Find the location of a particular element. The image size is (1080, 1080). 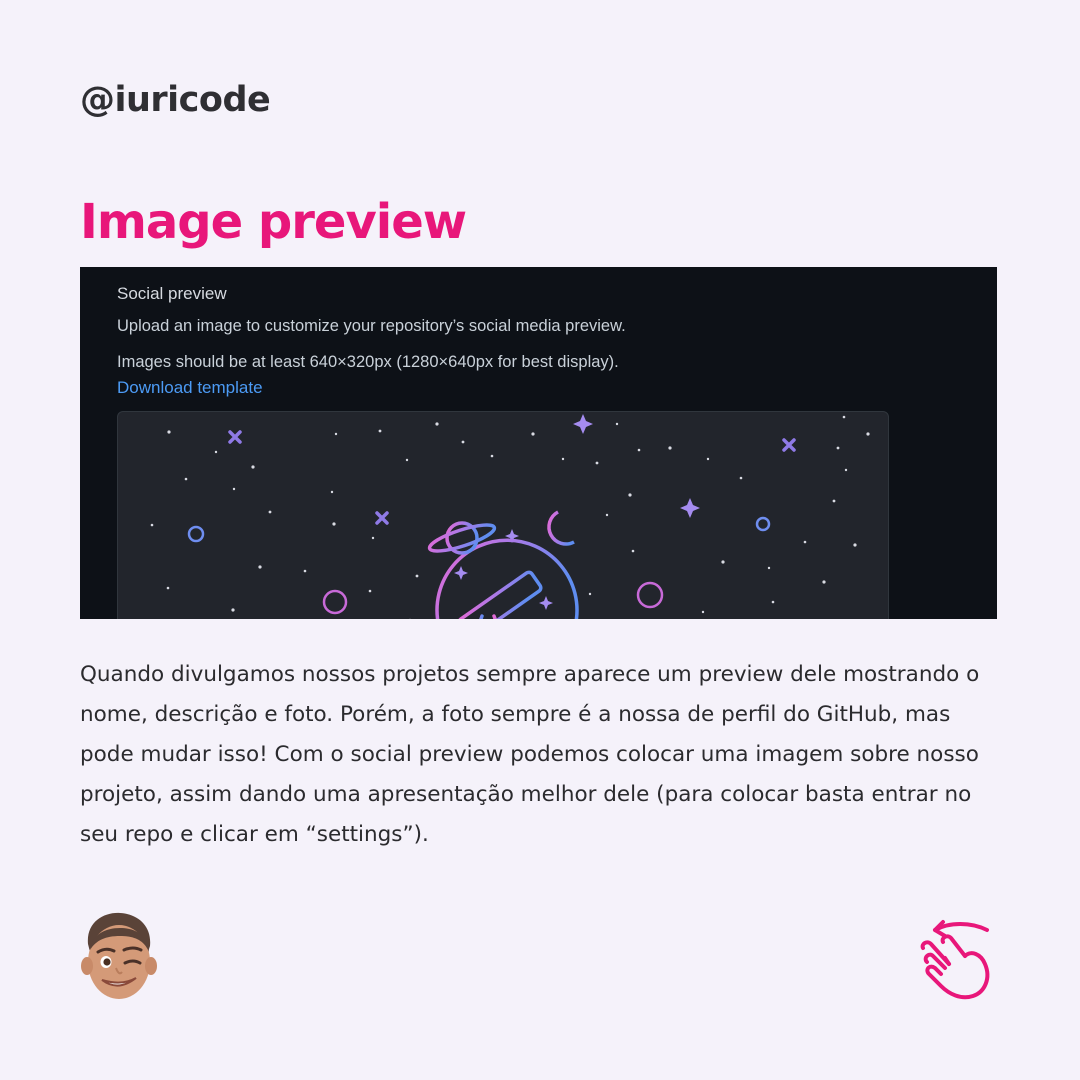

space-telescope-illustration is located at coordinates (510, 516).